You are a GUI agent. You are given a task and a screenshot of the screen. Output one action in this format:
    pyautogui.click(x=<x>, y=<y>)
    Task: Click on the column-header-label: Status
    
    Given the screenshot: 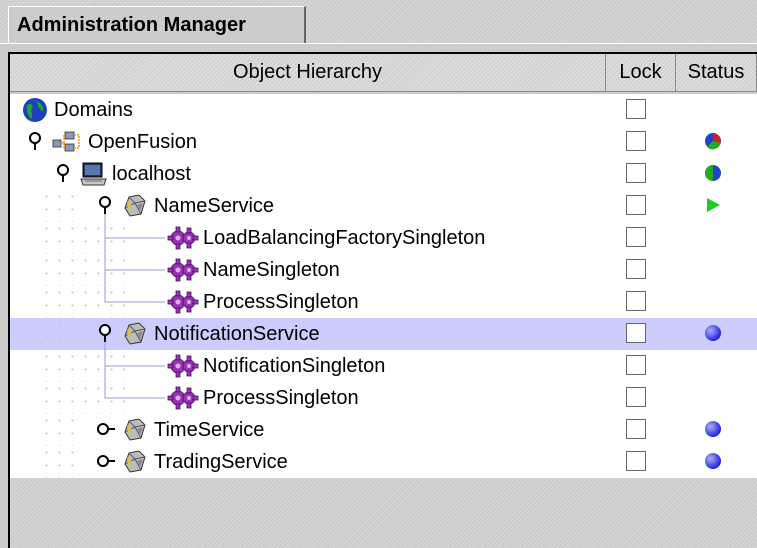 What is the action you would take?
    pyautogui.click(x=716, y=72)
    